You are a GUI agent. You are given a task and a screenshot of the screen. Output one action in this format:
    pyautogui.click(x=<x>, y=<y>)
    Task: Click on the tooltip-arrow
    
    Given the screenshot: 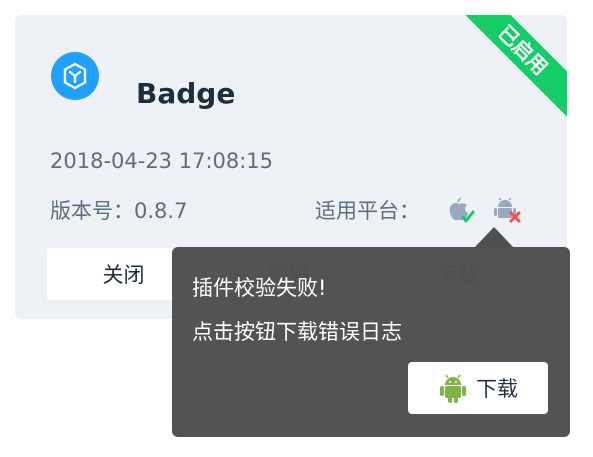 What is the action you would take?
    pyautogui.click(x=494, y=237)
    